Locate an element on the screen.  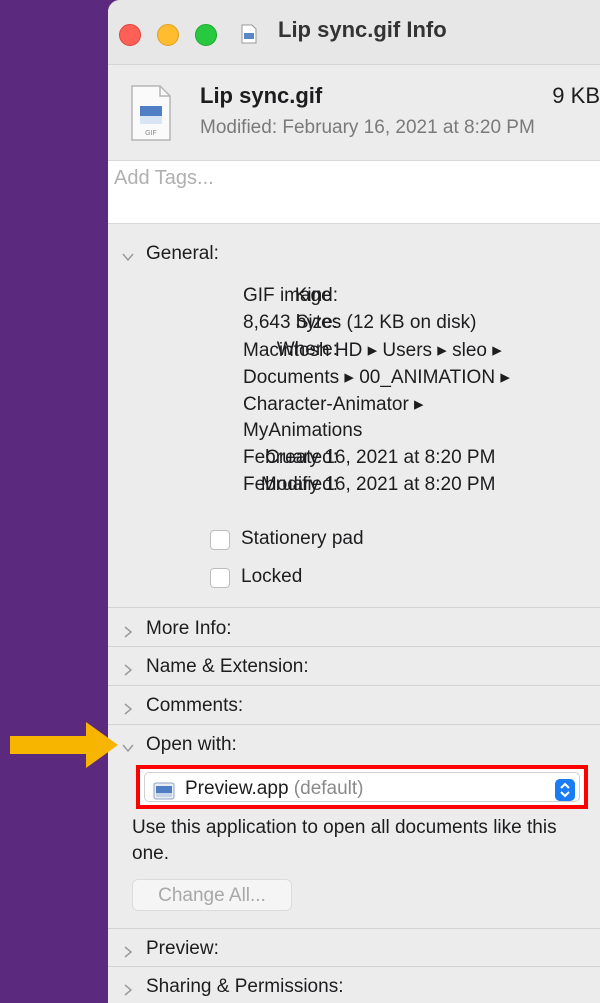
window-title: Lip sync.gif Info is located at coordinates (362, 29).